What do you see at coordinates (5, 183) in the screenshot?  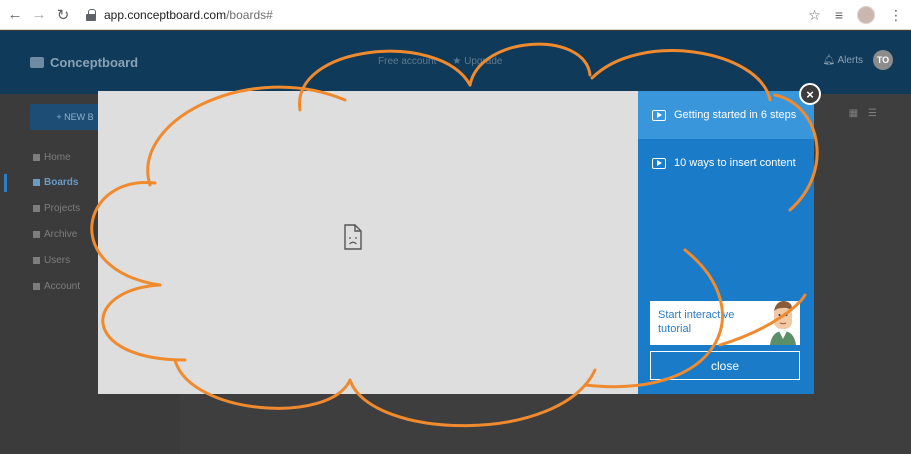 I see `active-indicator` at bounding box center [5, 183].